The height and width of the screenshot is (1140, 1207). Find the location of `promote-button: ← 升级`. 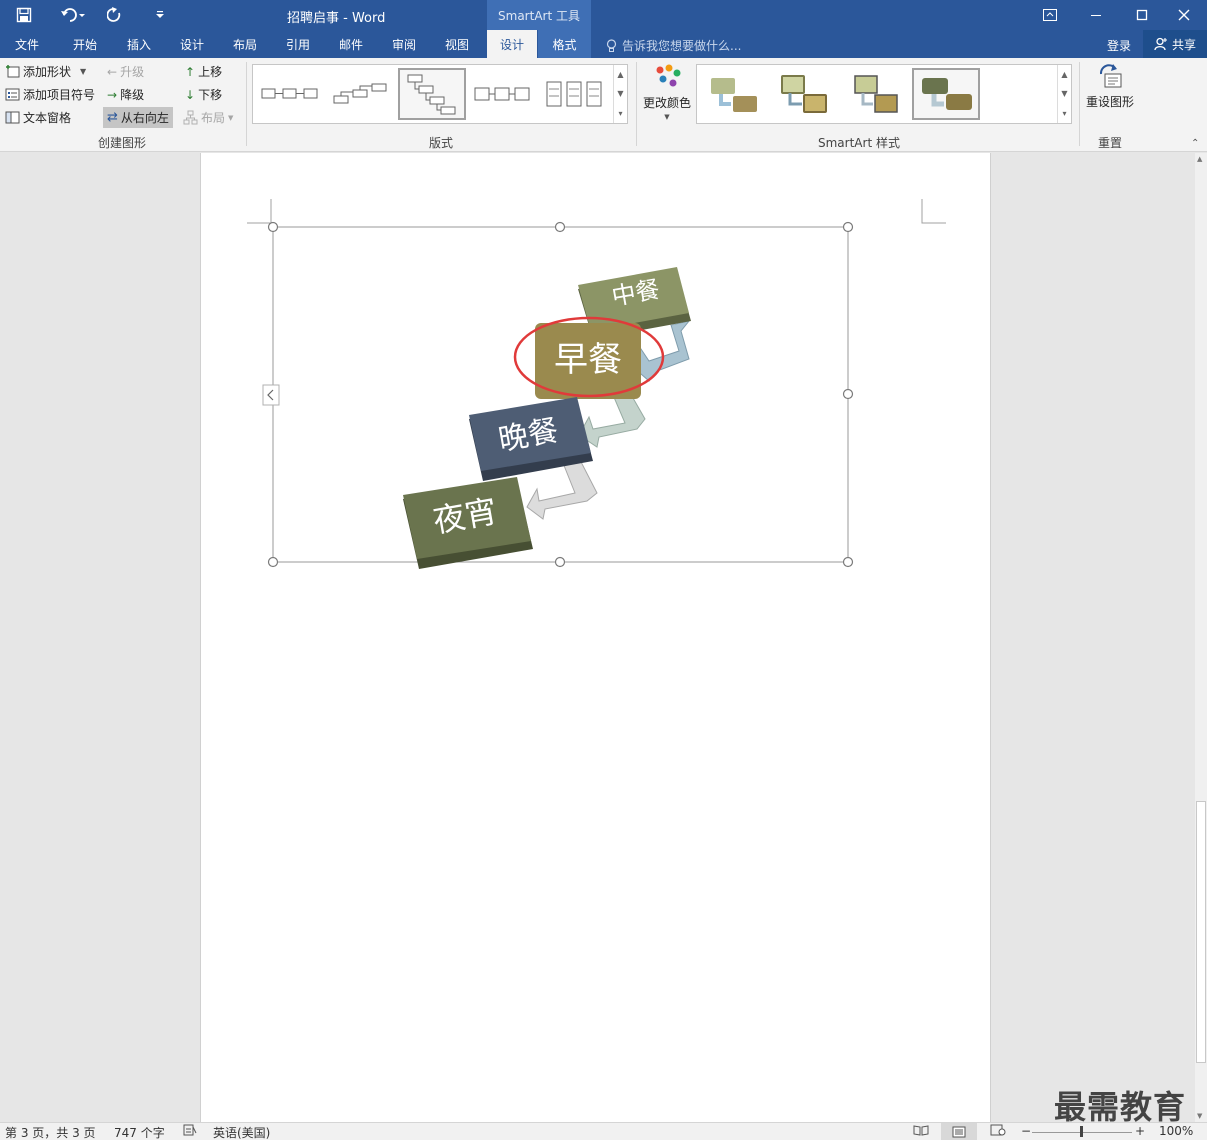

promote-button: ← 升级 is located at coordinates (125, 71).